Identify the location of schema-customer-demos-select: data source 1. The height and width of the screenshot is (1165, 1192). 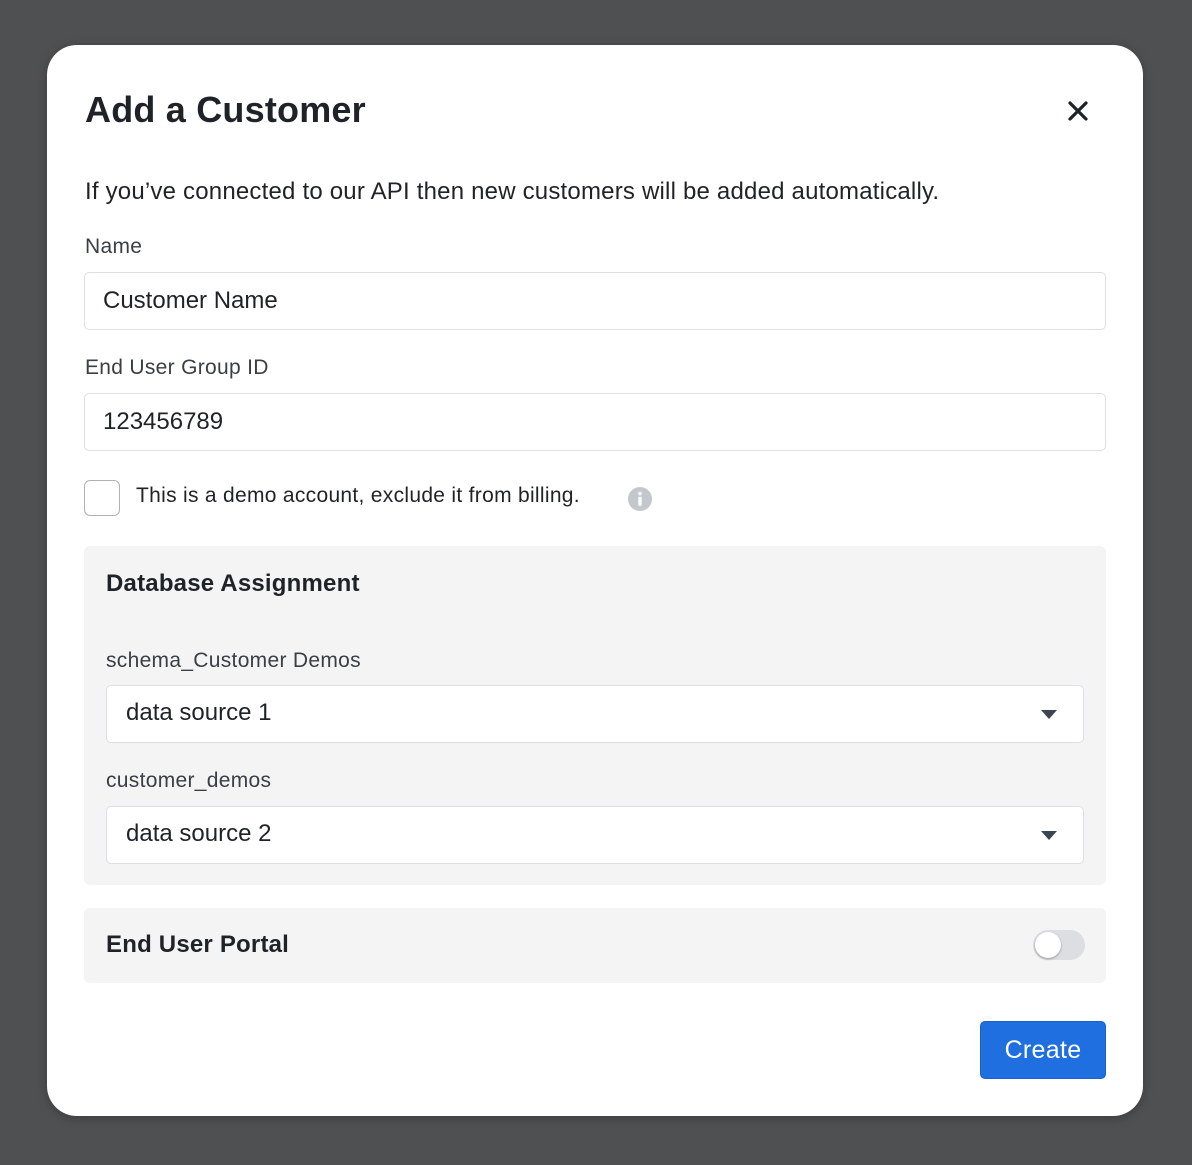
(595, 714).